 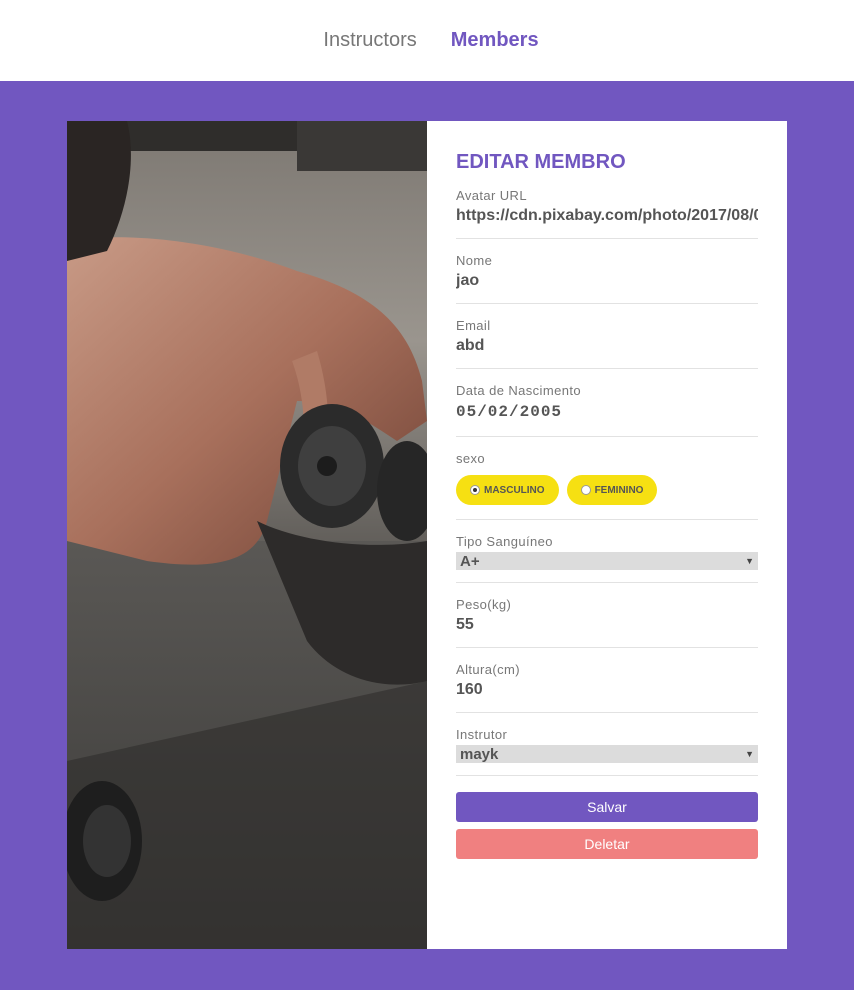 What do you see at coordinates (471, 458) in the screenshot?
I see `gender-label: sexo` at bounding box center [471, 458].